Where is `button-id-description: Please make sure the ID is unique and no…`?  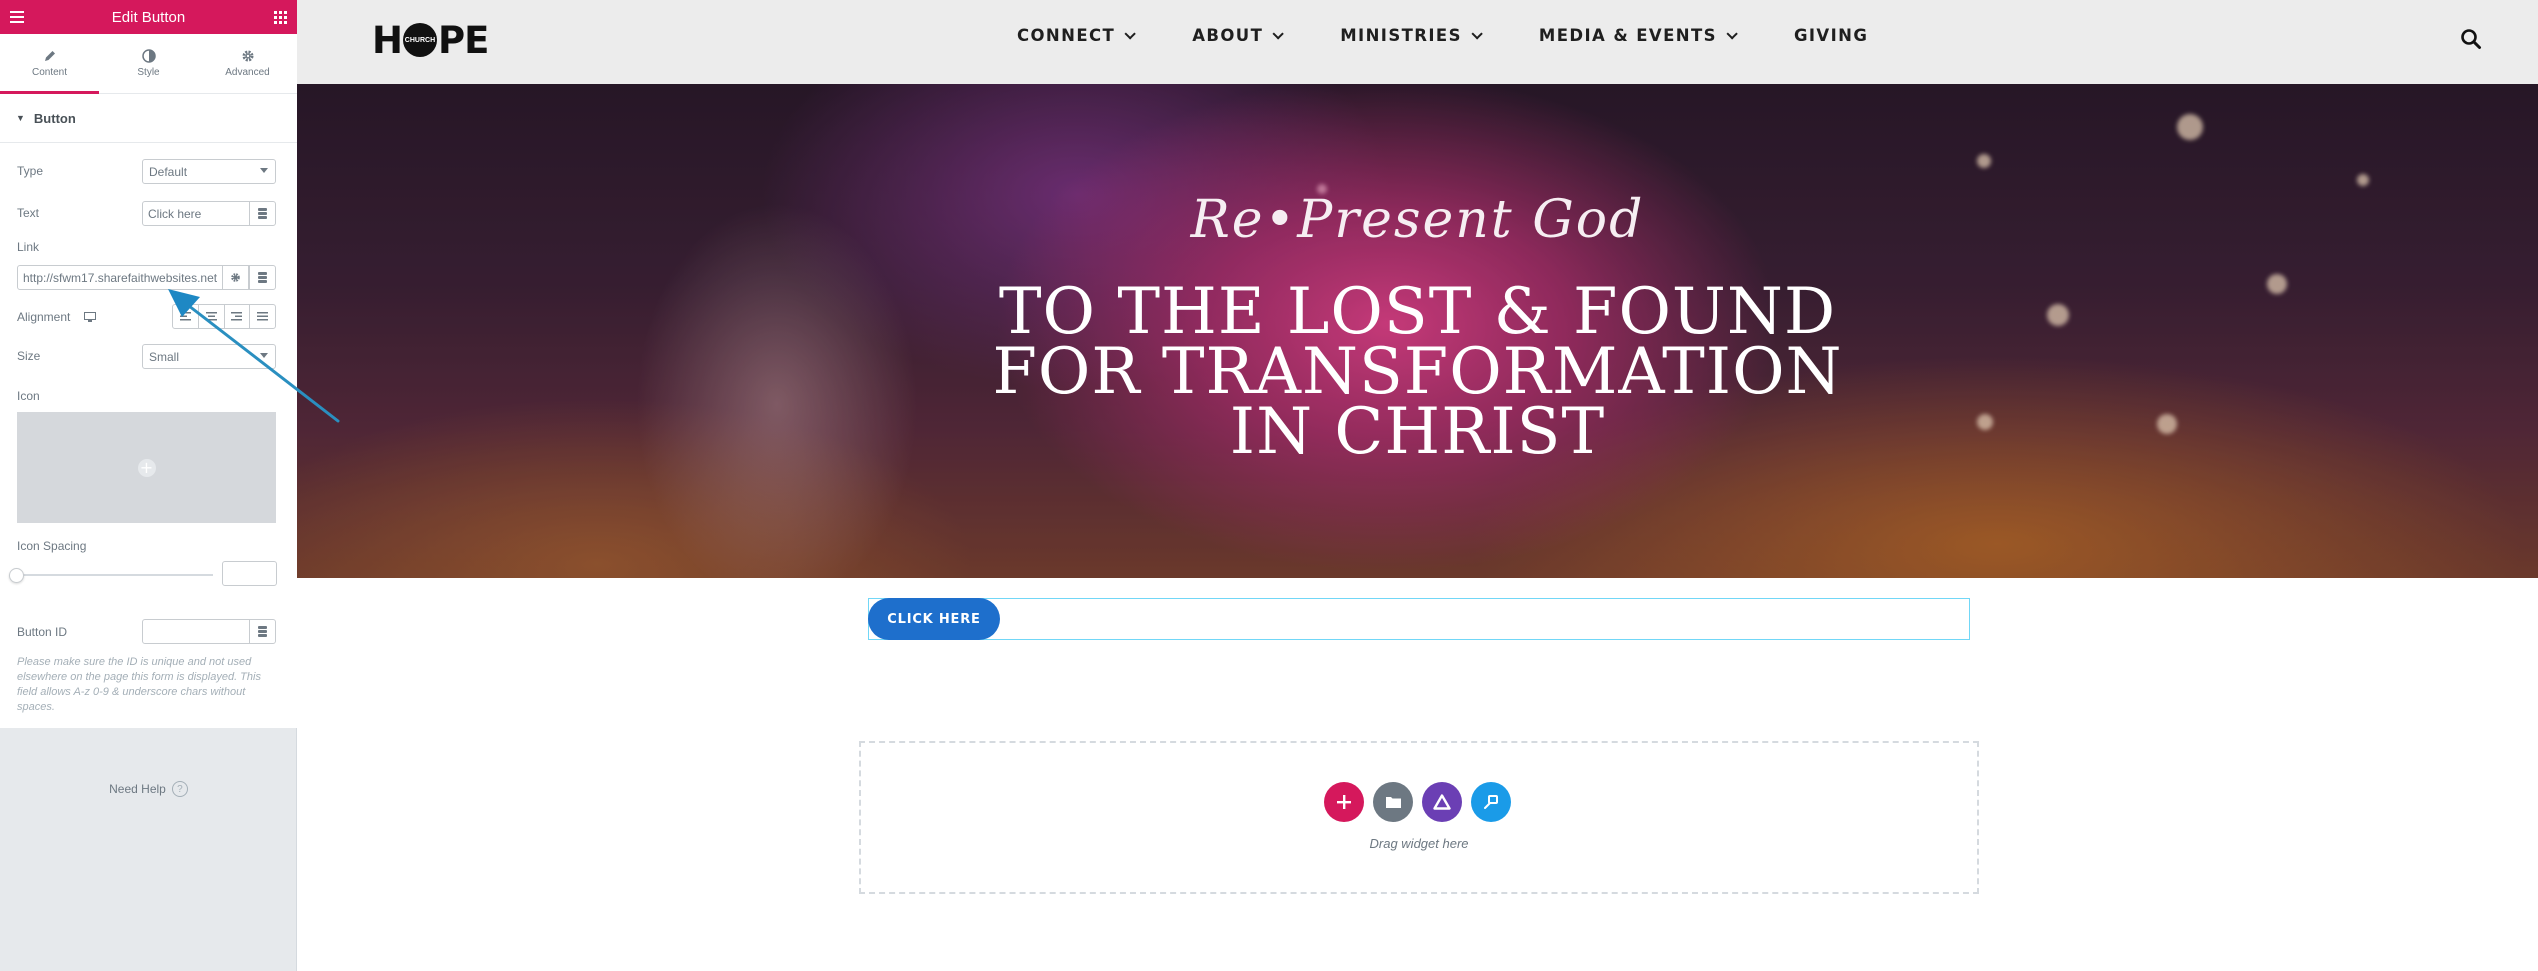 button-id-description: Please make sure the ID is unique and no… is located at coordinates (139, 684).